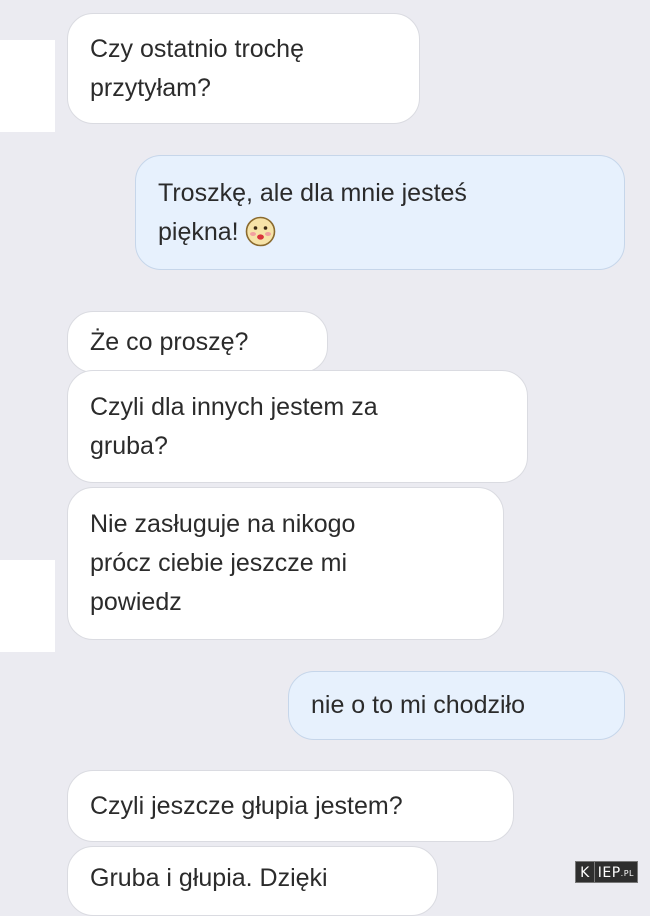  What do you see at coordinates (246, 805) in the screenshot?
I see `message-text: Czyli jeszcze głupia jestem?` at bounding box center [246, 805].